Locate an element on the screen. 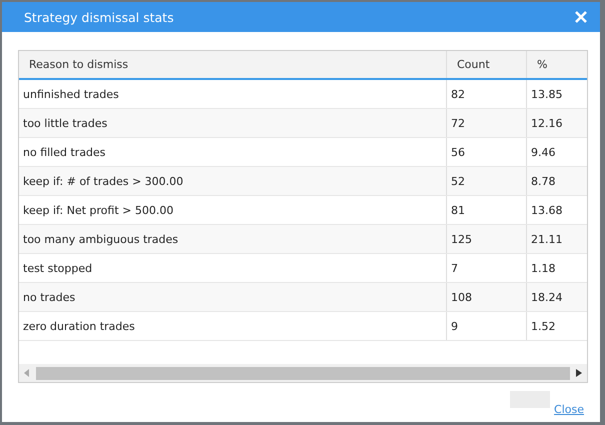 Image resolution: width=605 pixels, height=425 pixels. table-cell-text: 18.24 is located at coordinates (547, 298).